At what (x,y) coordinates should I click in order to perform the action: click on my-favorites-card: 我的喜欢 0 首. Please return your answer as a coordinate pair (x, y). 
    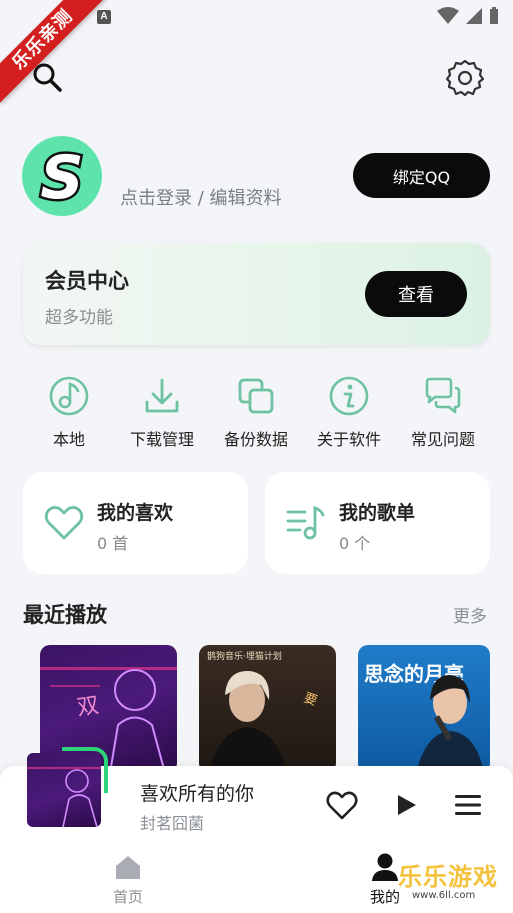
    Looking at the image, I should click on (135, 523).